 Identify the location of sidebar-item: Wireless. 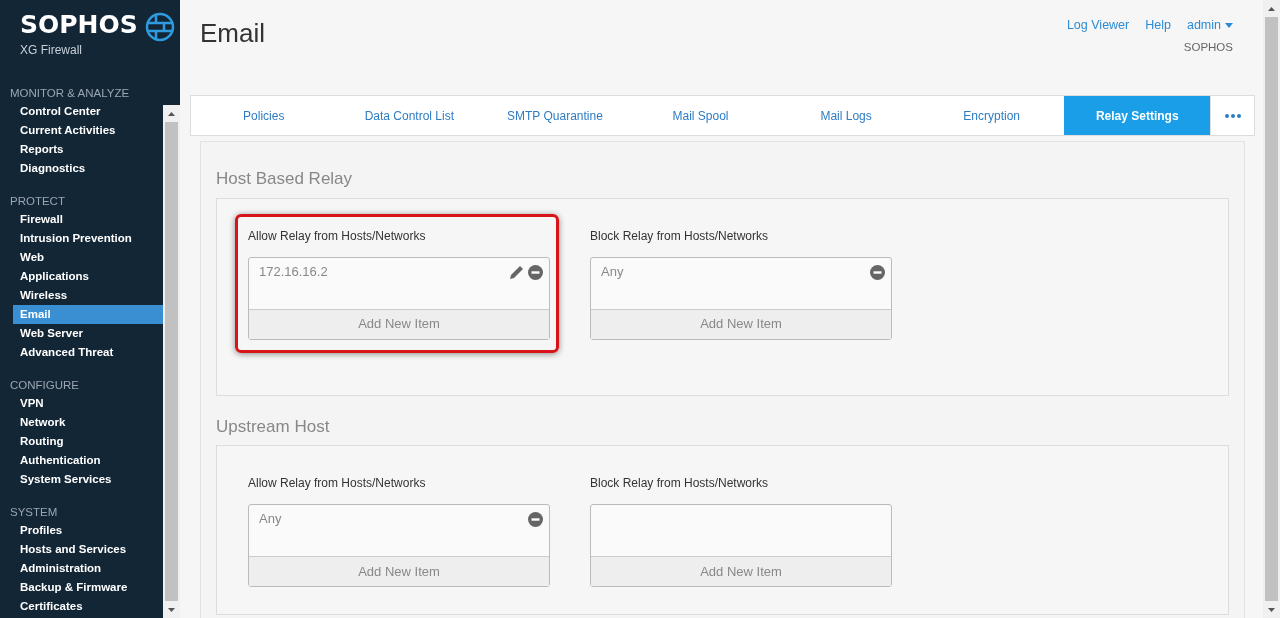
(88, 295).